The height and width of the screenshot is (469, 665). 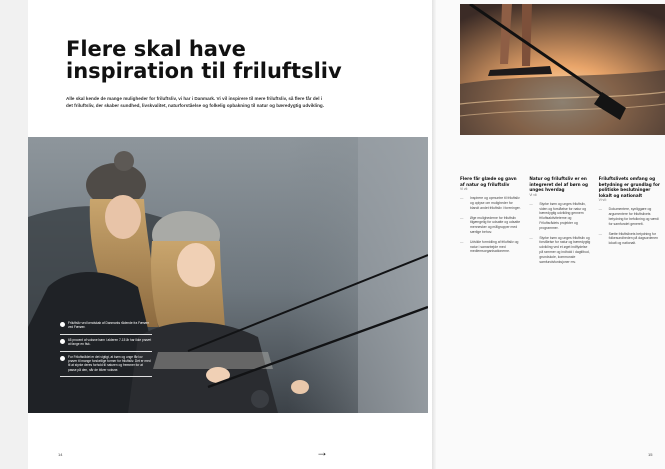 I want to click on page-number-left: 14, so click(x=60, y=454).